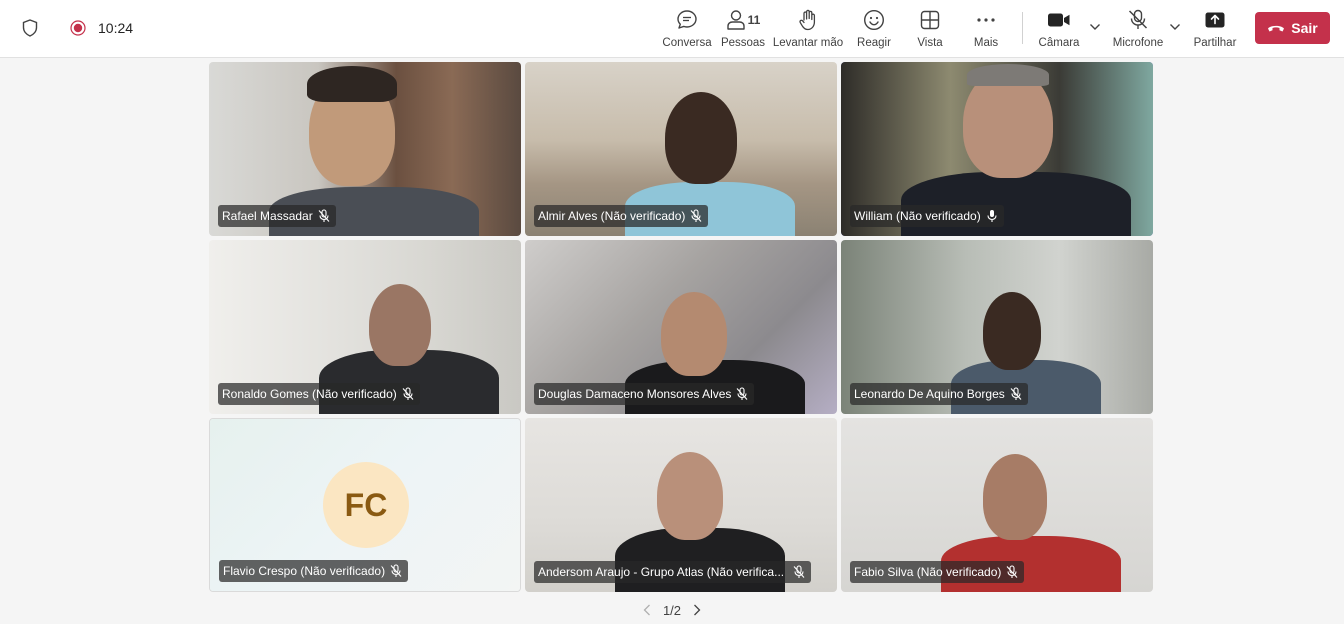  I want to click on next-page-chevron-icon, so click(697, 610).